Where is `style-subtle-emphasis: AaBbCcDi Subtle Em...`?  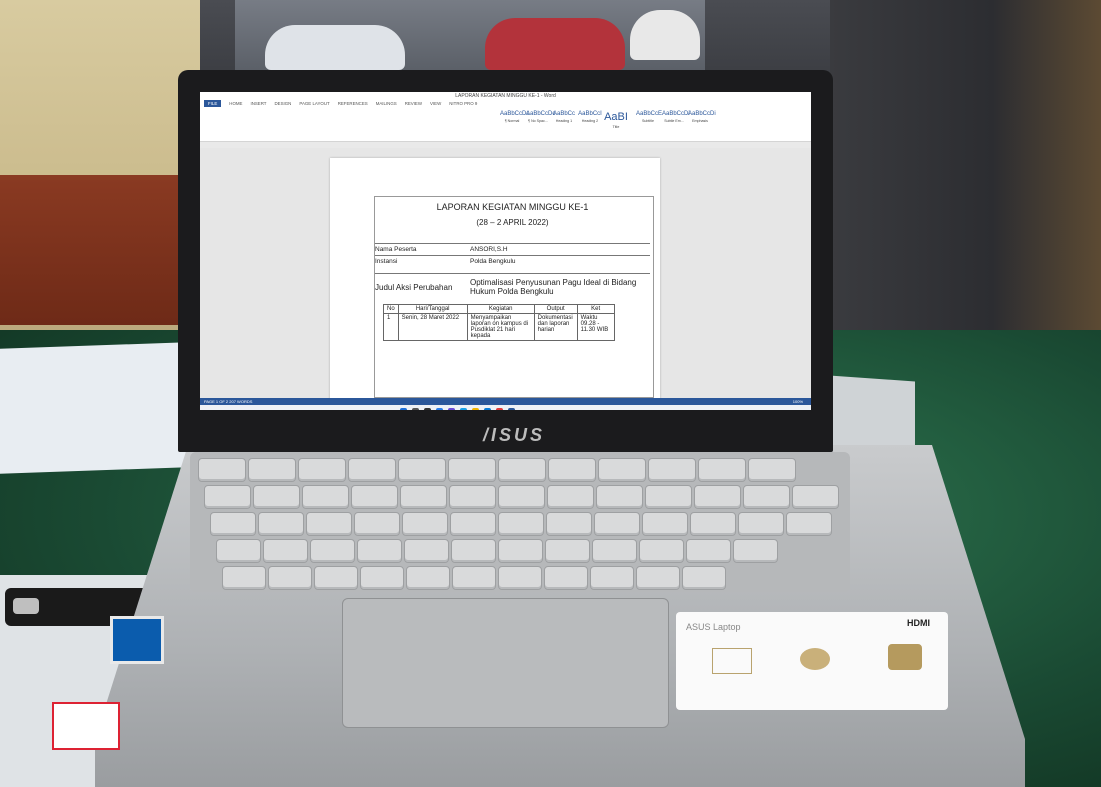 style-subtle-emphasis: AaBbCcDi Subtle Em... is located at coordinates (676, 121).